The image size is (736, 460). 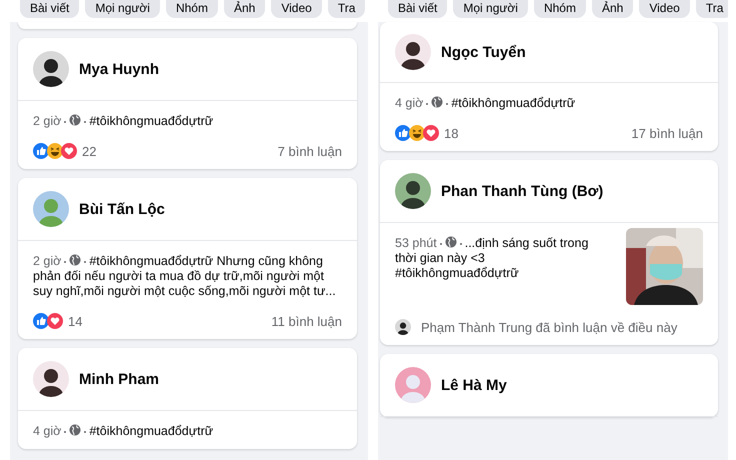 What do you see at coordinates (119, 69) in the screenshot?
I see `author-name: Mya Huynh` at bounding box center [119, 69].